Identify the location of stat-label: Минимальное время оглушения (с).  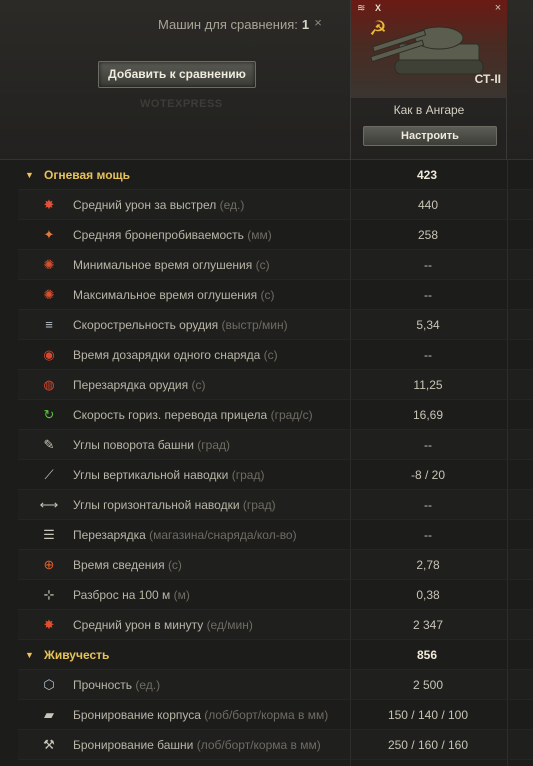
(171, 265).